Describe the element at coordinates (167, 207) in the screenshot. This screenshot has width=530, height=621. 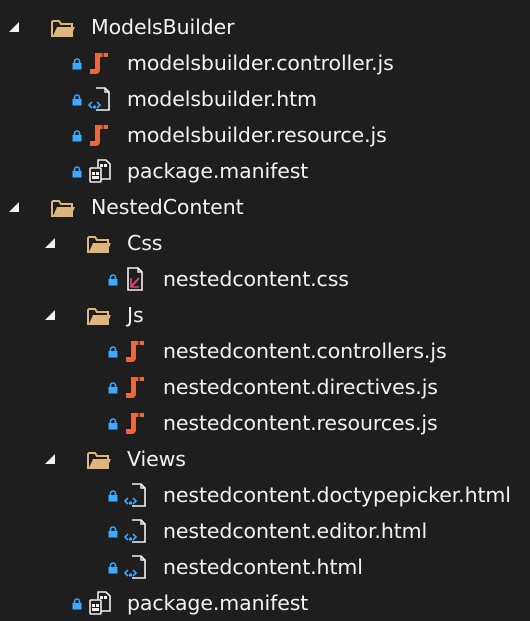
I see `tree-item-label: NestedContent` at that location.